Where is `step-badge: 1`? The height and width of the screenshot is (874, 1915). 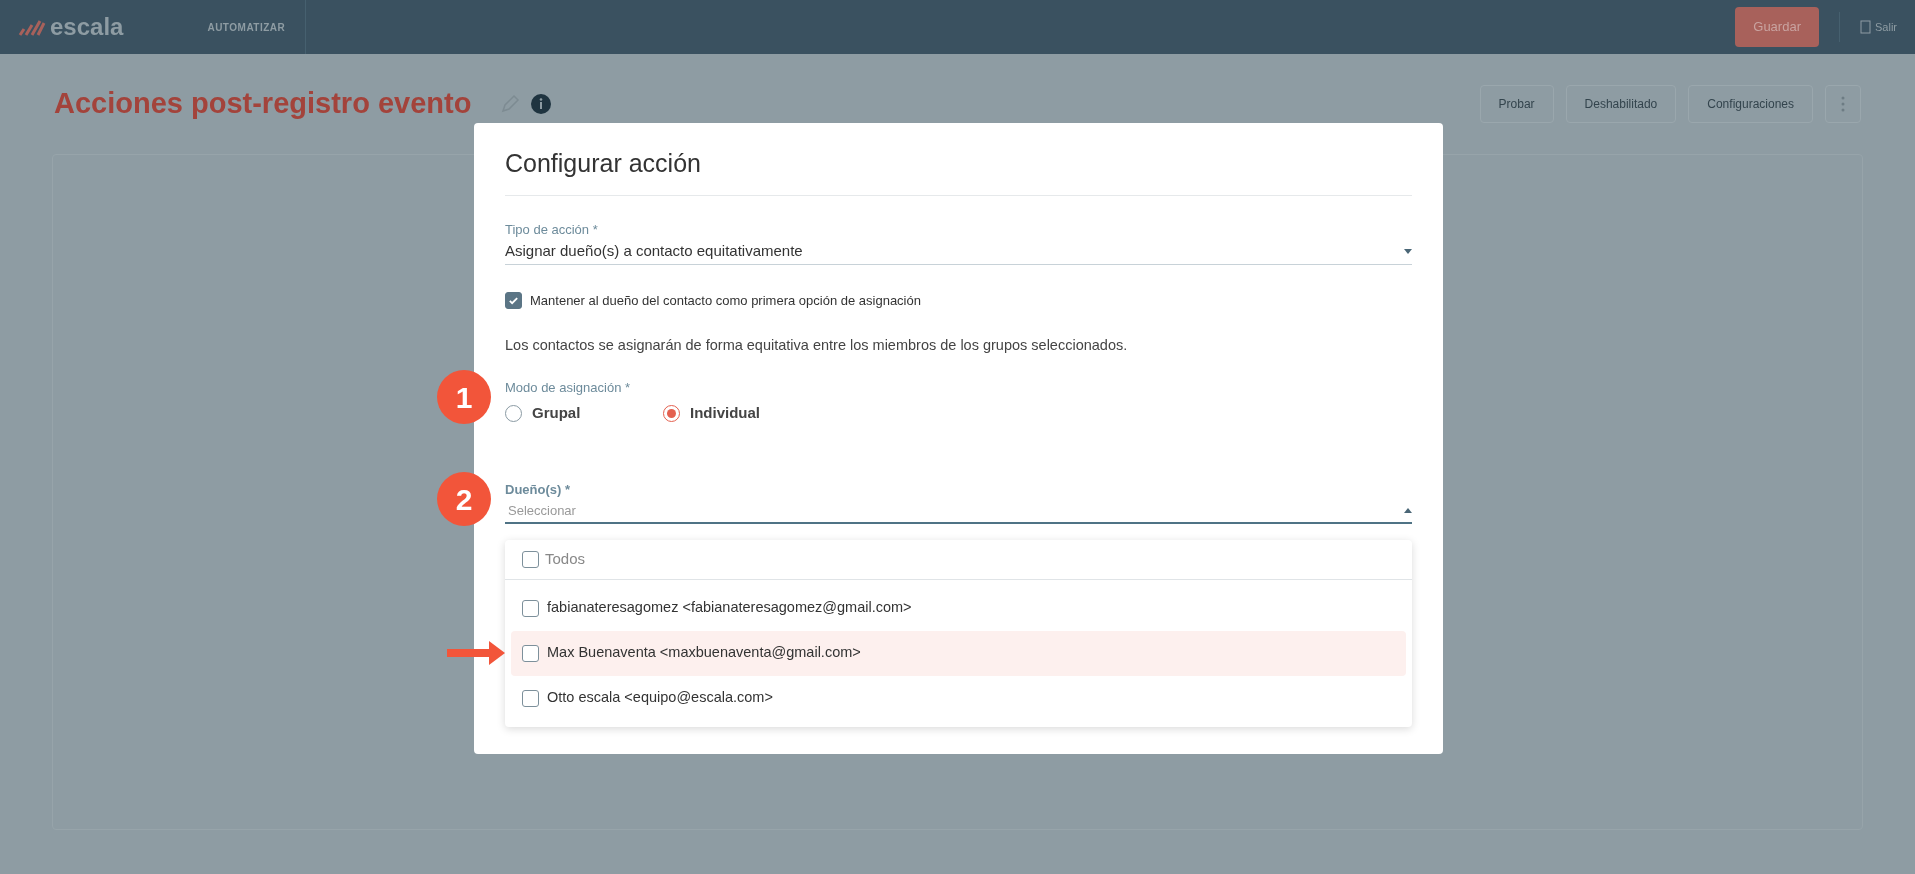
step-badge: 1 is located at coordinates (464, 397).